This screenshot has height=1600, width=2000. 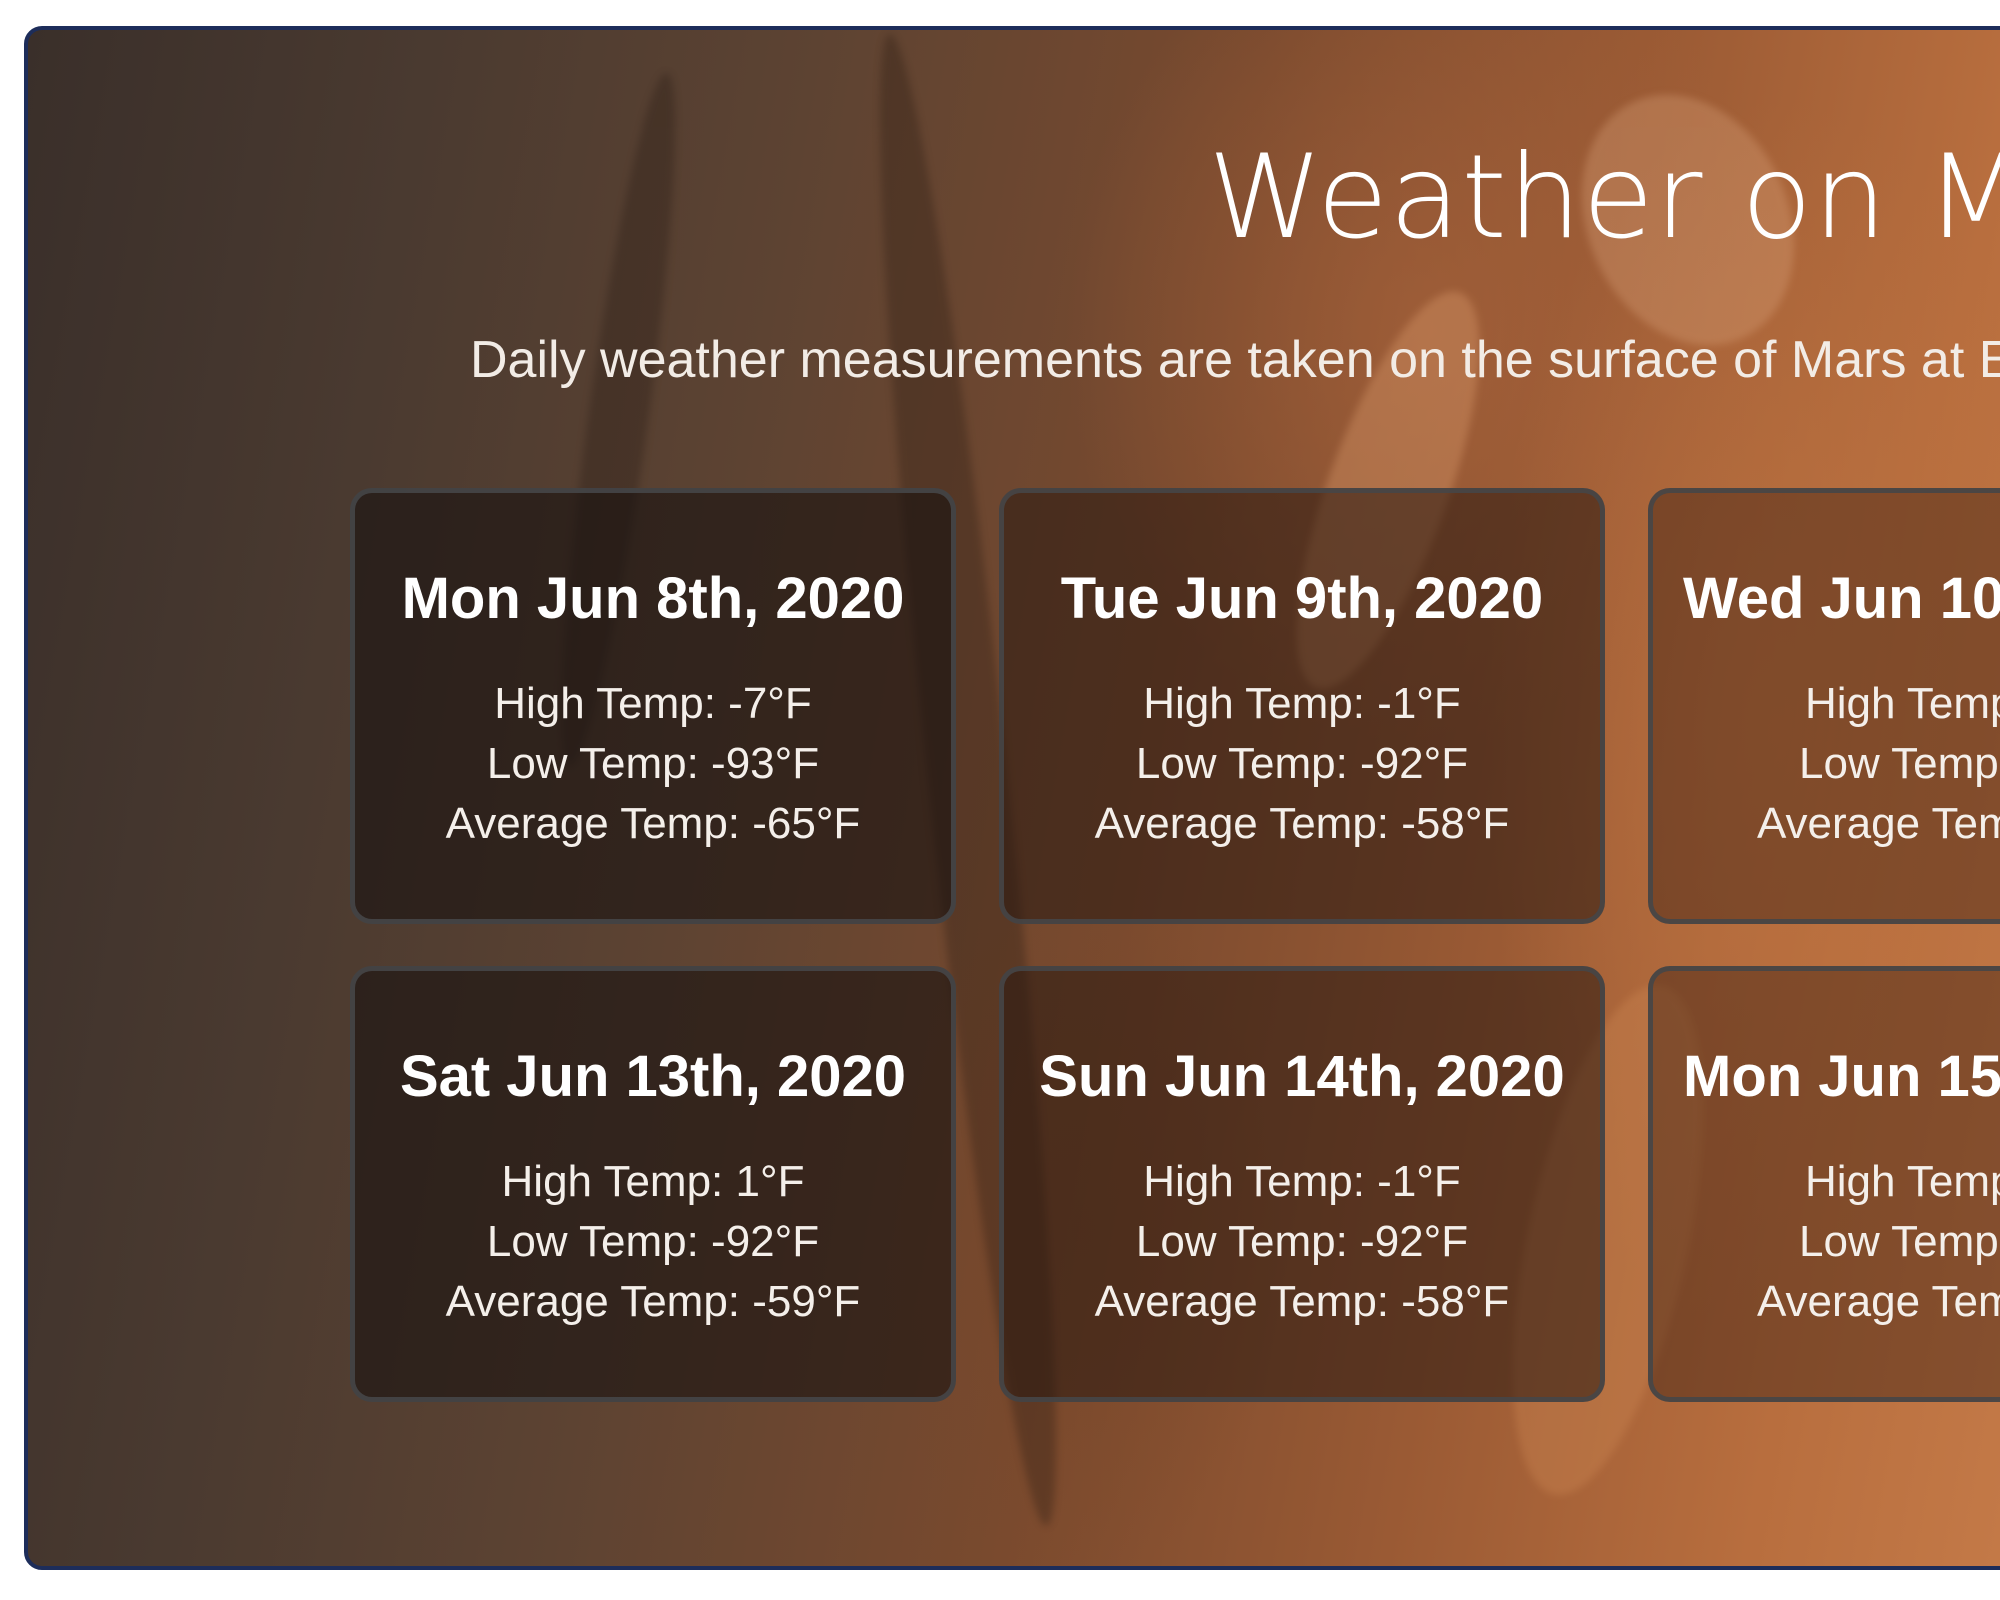 What do you see at coordinates (653, 763) in the screenshot?
I see `low-temp: Low Temp: -93°F` at bounding box center [653, 763].